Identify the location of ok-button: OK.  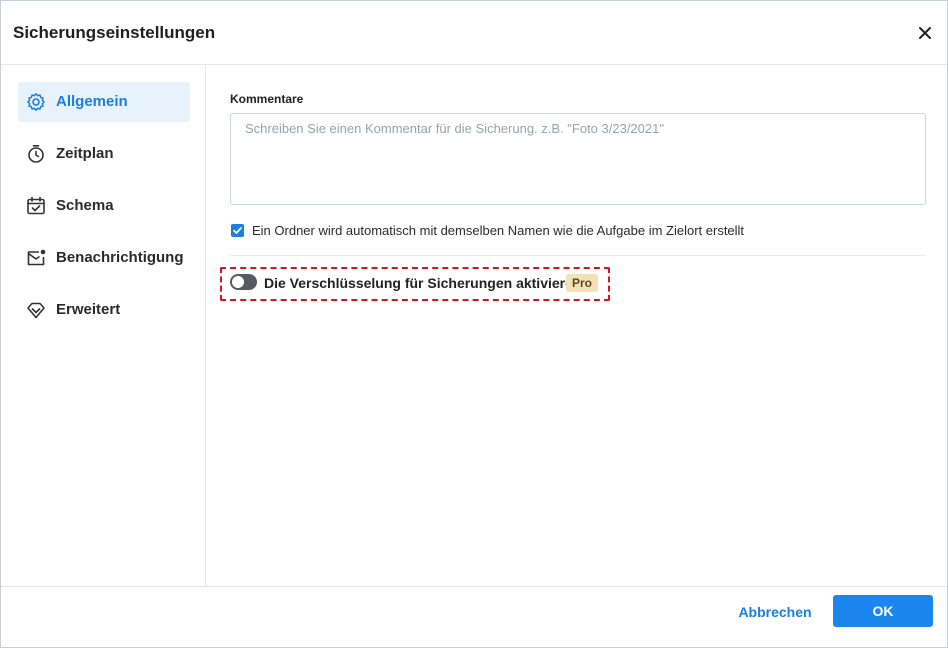
(883, 611).